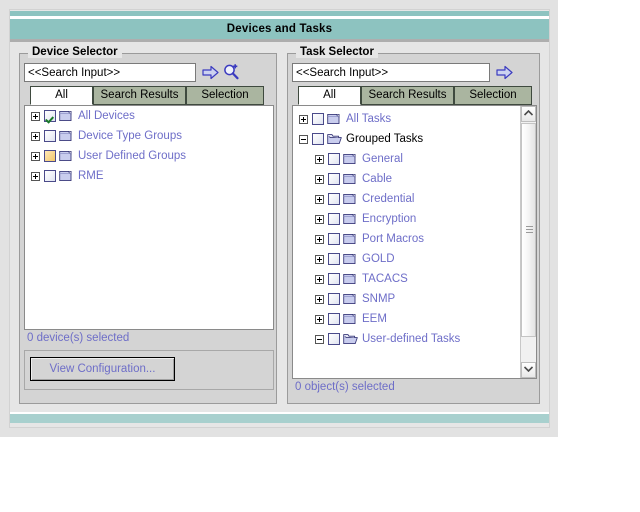 Image resolution: width=640 pixels, height=512 pixels. I want to click on tree-item: General, so click(406, 159).